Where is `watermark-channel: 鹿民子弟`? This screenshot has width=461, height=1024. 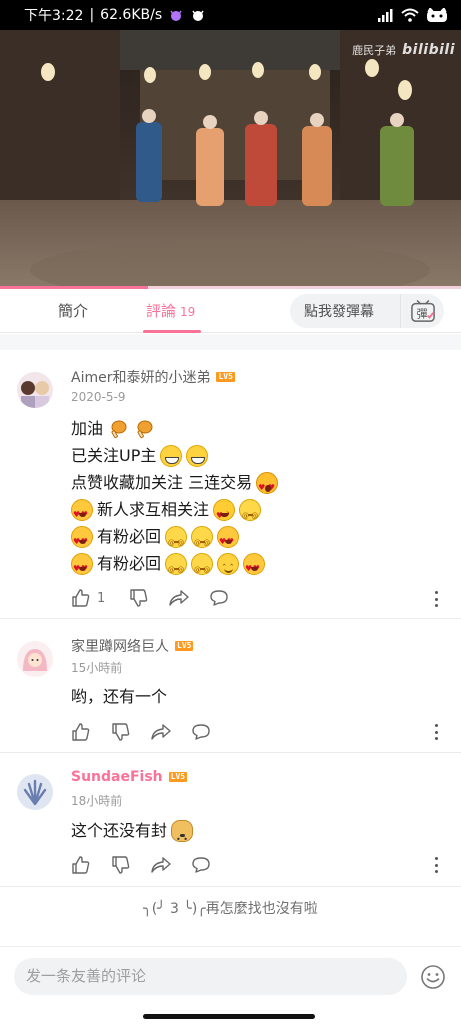
watermark-channel: 鹿民子弟 is located at coordinates (374, 50).